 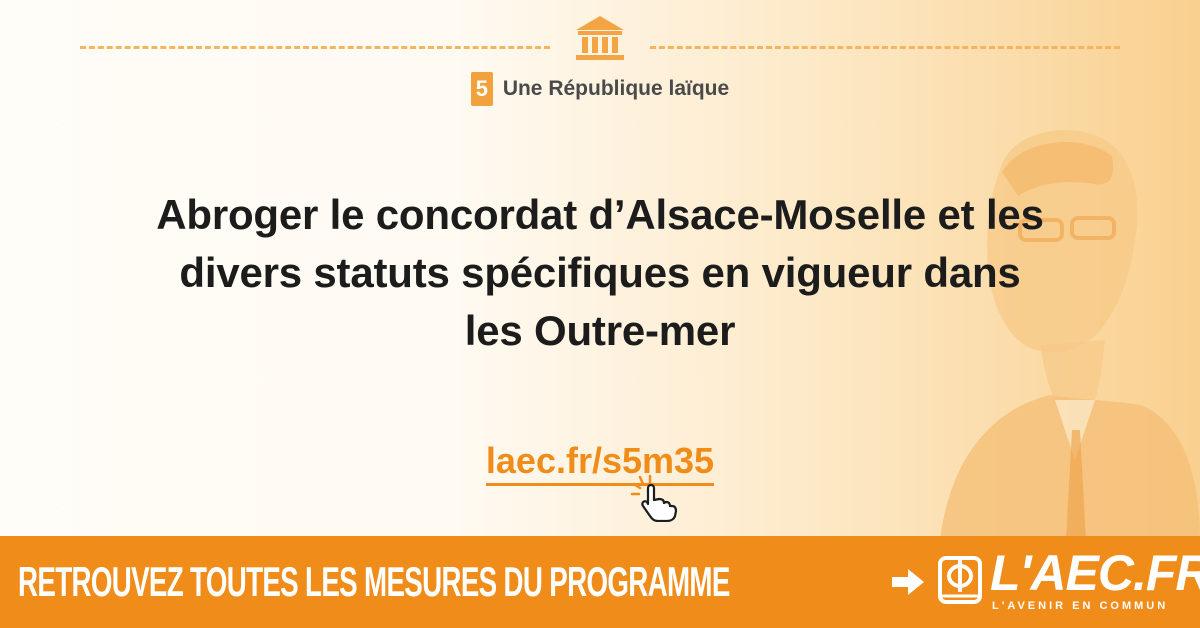 What do you see at coordinates (1095, 573) in the screenshot?
I see `site-logo-text: L'AEC.FR` at bounding box center [1095, 573].